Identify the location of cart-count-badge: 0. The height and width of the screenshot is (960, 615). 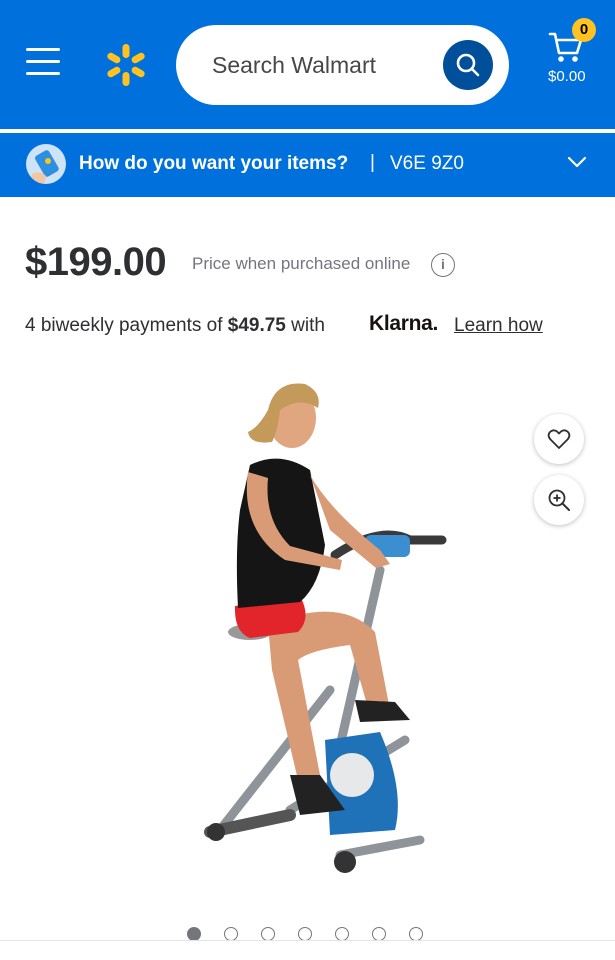
(584, 30).